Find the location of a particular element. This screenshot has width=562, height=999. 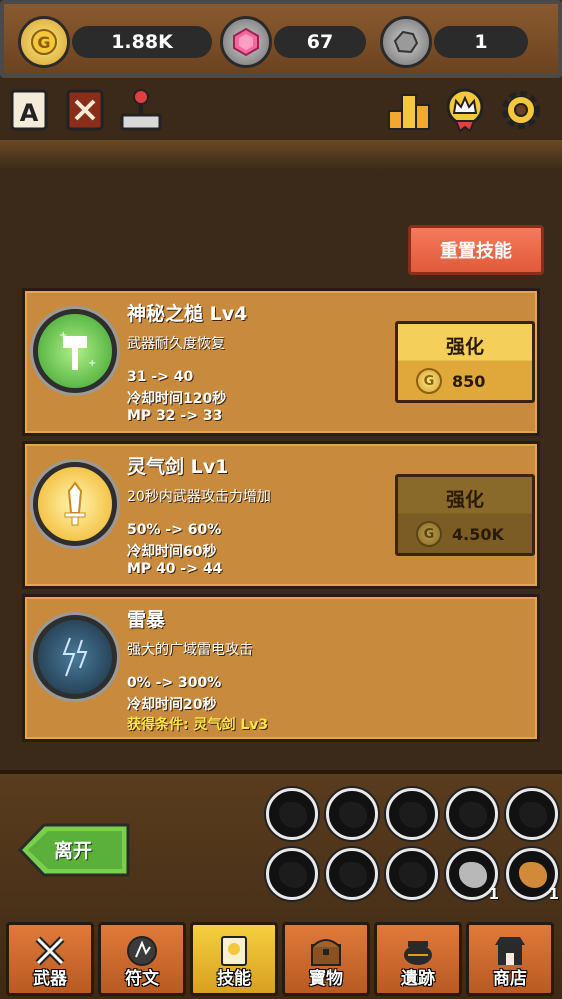

gold-value: 1.88K is located at coordinates (142, 42).